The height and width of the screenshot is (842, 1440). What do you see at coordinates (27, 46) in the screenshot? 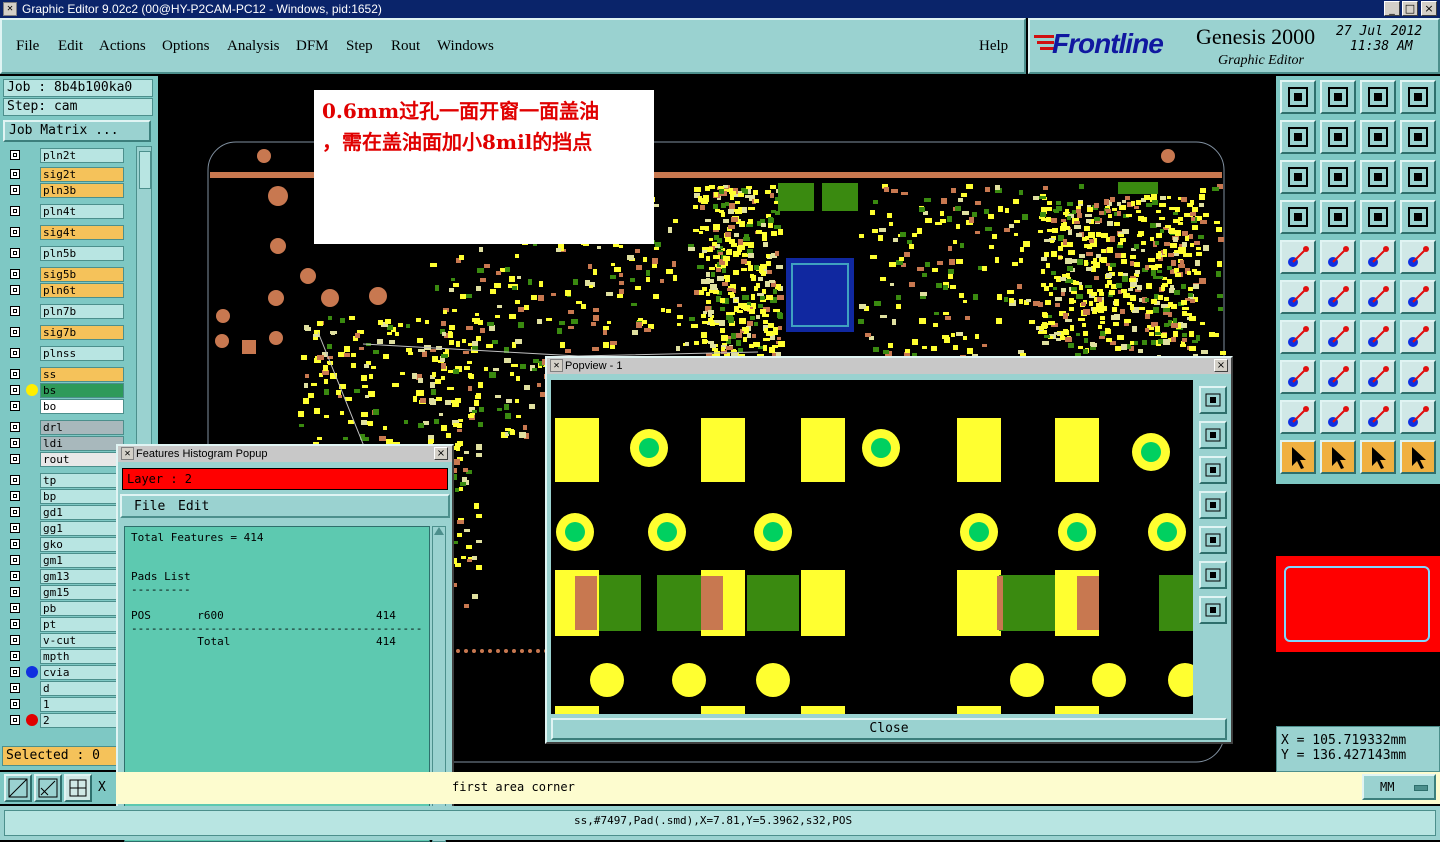
I see `menu-file: File` at bounding box center [27, 46].